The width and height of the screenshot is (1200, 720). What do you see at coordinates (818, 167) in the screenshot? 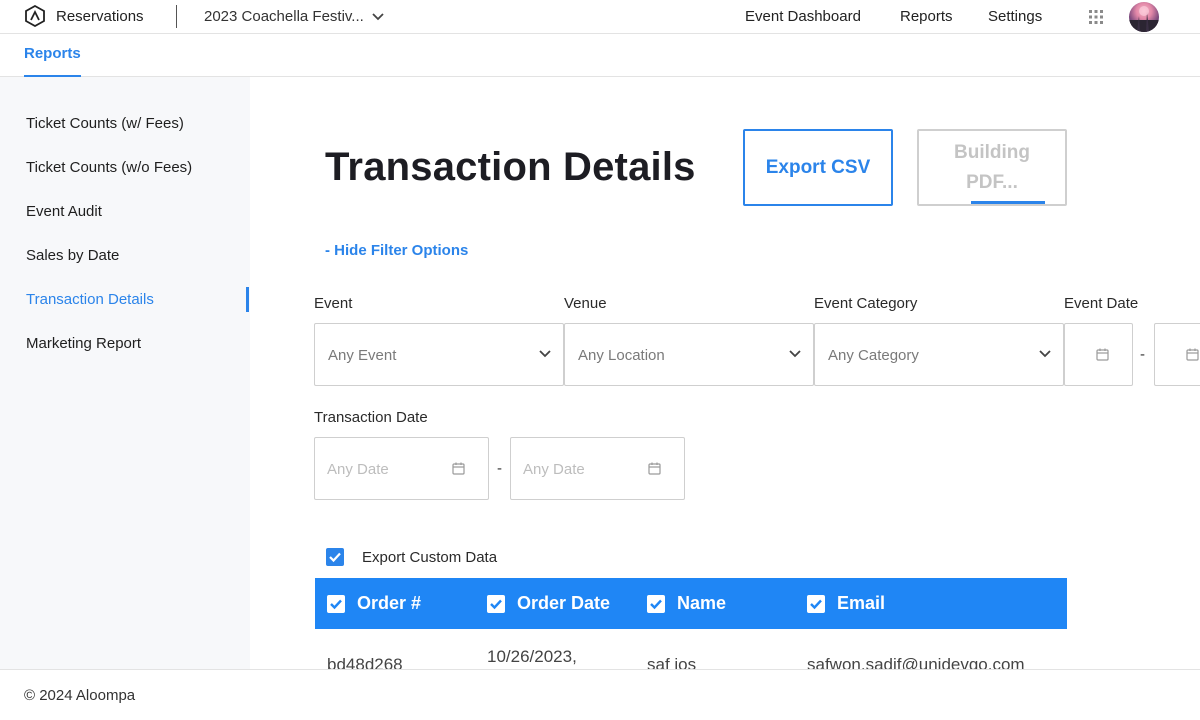
I see `export-csv-button: Export CSV` at bounding box center [818, 167].